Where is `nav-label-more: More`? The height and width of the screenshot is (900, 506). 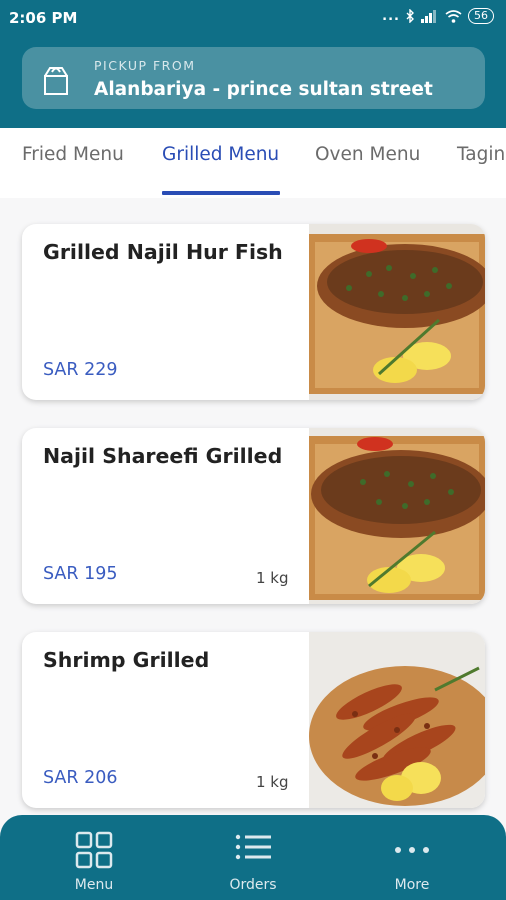
nav-label-more: More is located at coordinates (412, 885).